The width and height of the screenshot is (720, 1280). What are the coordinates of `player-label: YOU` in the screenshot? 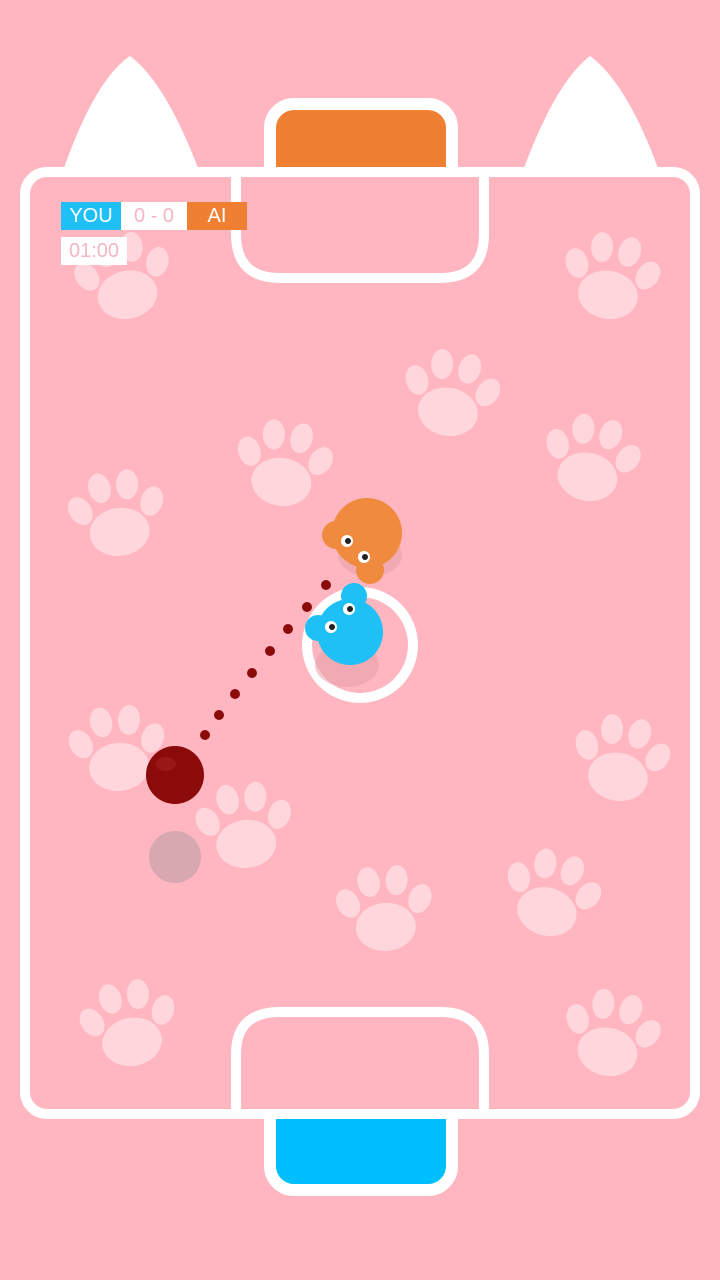 It's located at (91, 216).